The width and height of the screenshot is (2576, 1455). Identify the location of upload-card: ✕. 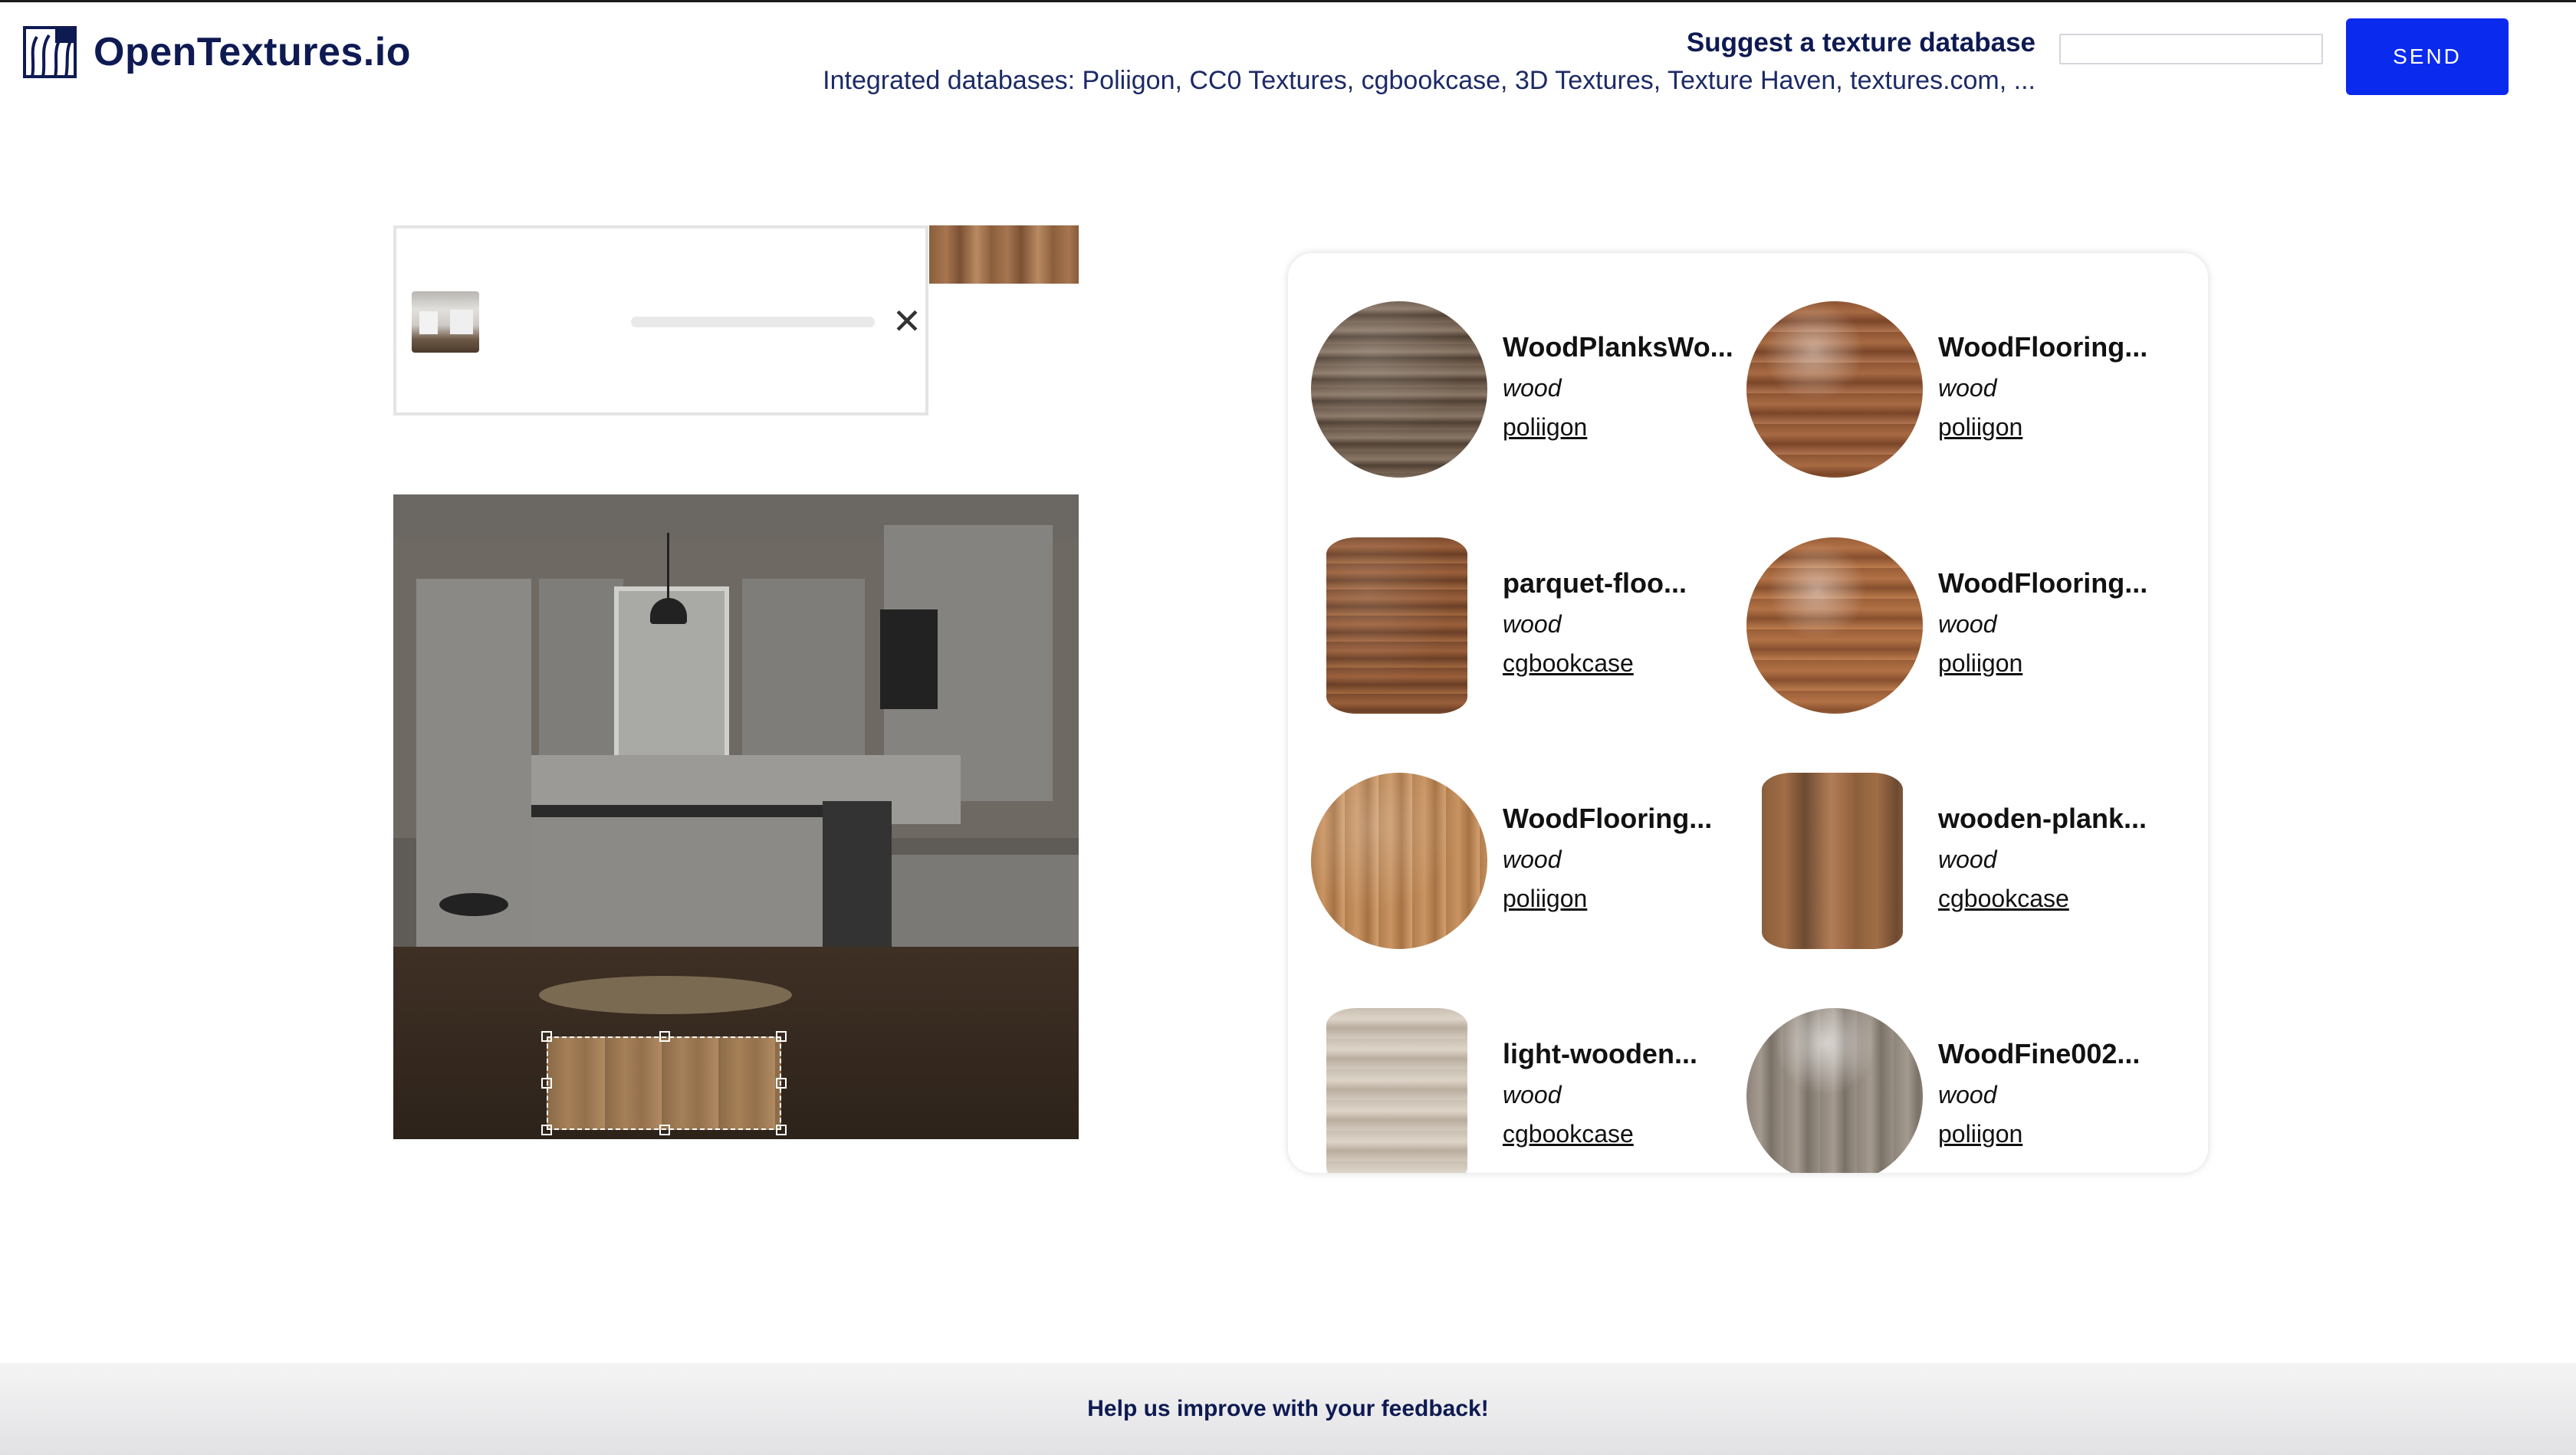
(660, 320).